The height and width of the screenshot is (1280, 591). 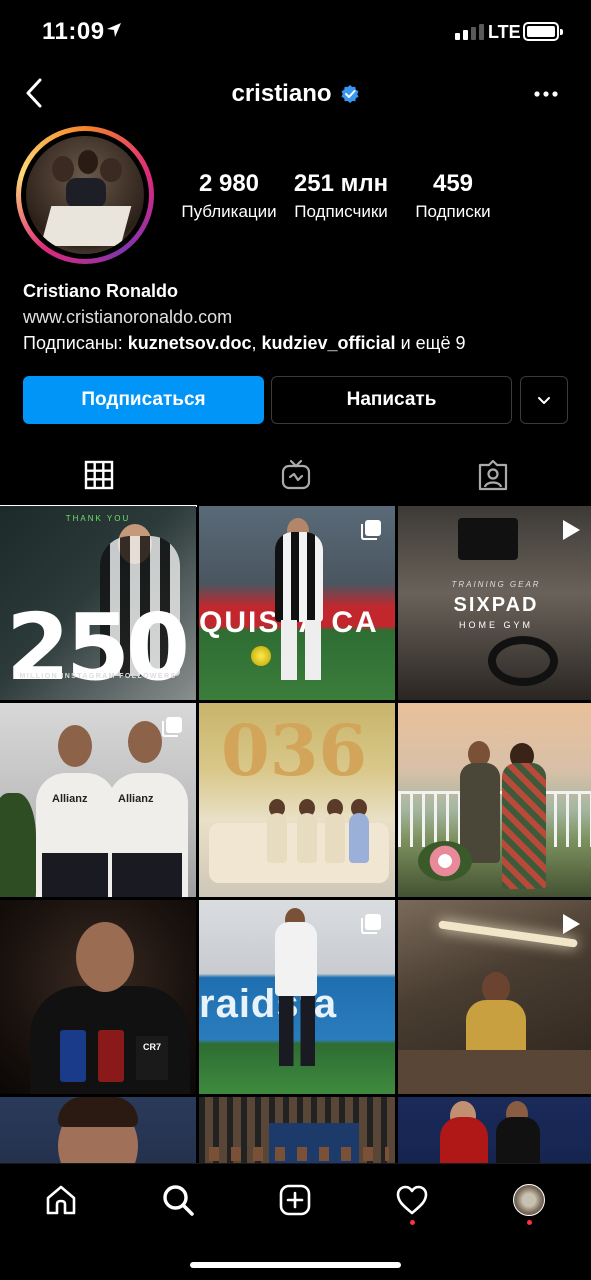 I want to click on post-tile: Allianz Allianz, so click(x=98, y=800).